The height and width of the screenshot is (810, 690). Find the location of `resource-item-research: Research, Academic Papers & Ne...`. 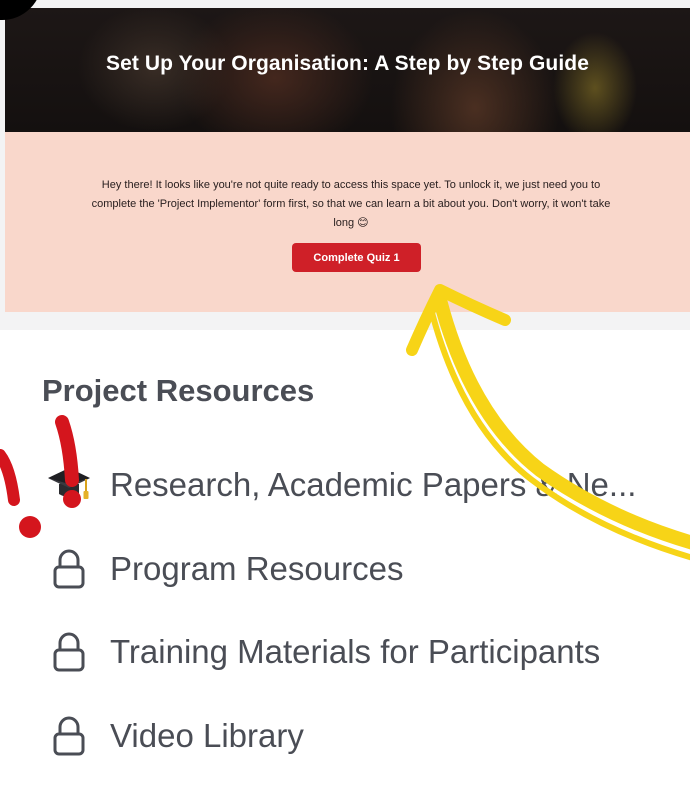

resource-item-research: Research, Academic Papers & Ne... is located at coordinates (340, 485).